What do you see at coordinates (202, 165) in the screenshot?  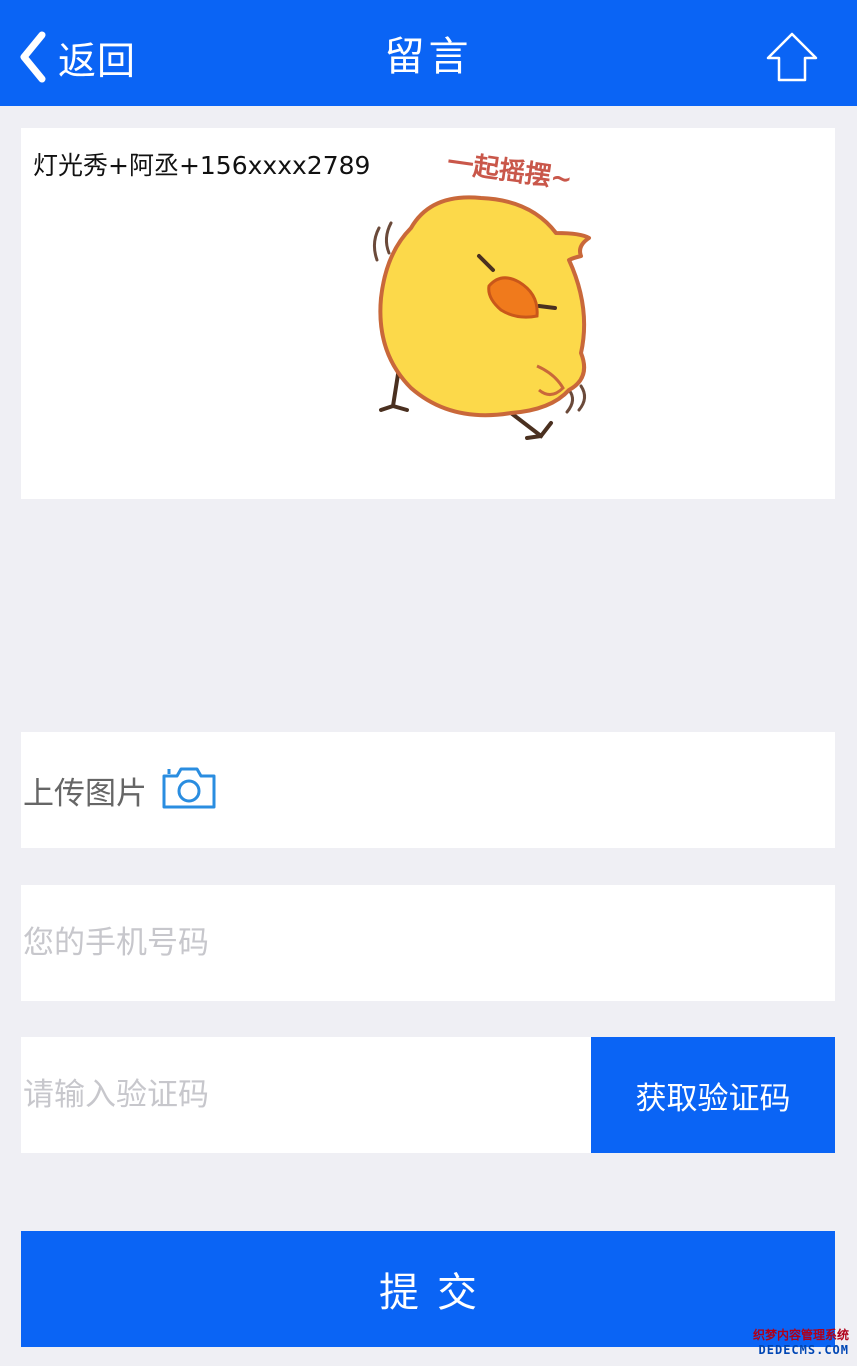 I see `message-text: 灯光秀+阿丞+156xxxx2789` at bounding box center [202, 165].